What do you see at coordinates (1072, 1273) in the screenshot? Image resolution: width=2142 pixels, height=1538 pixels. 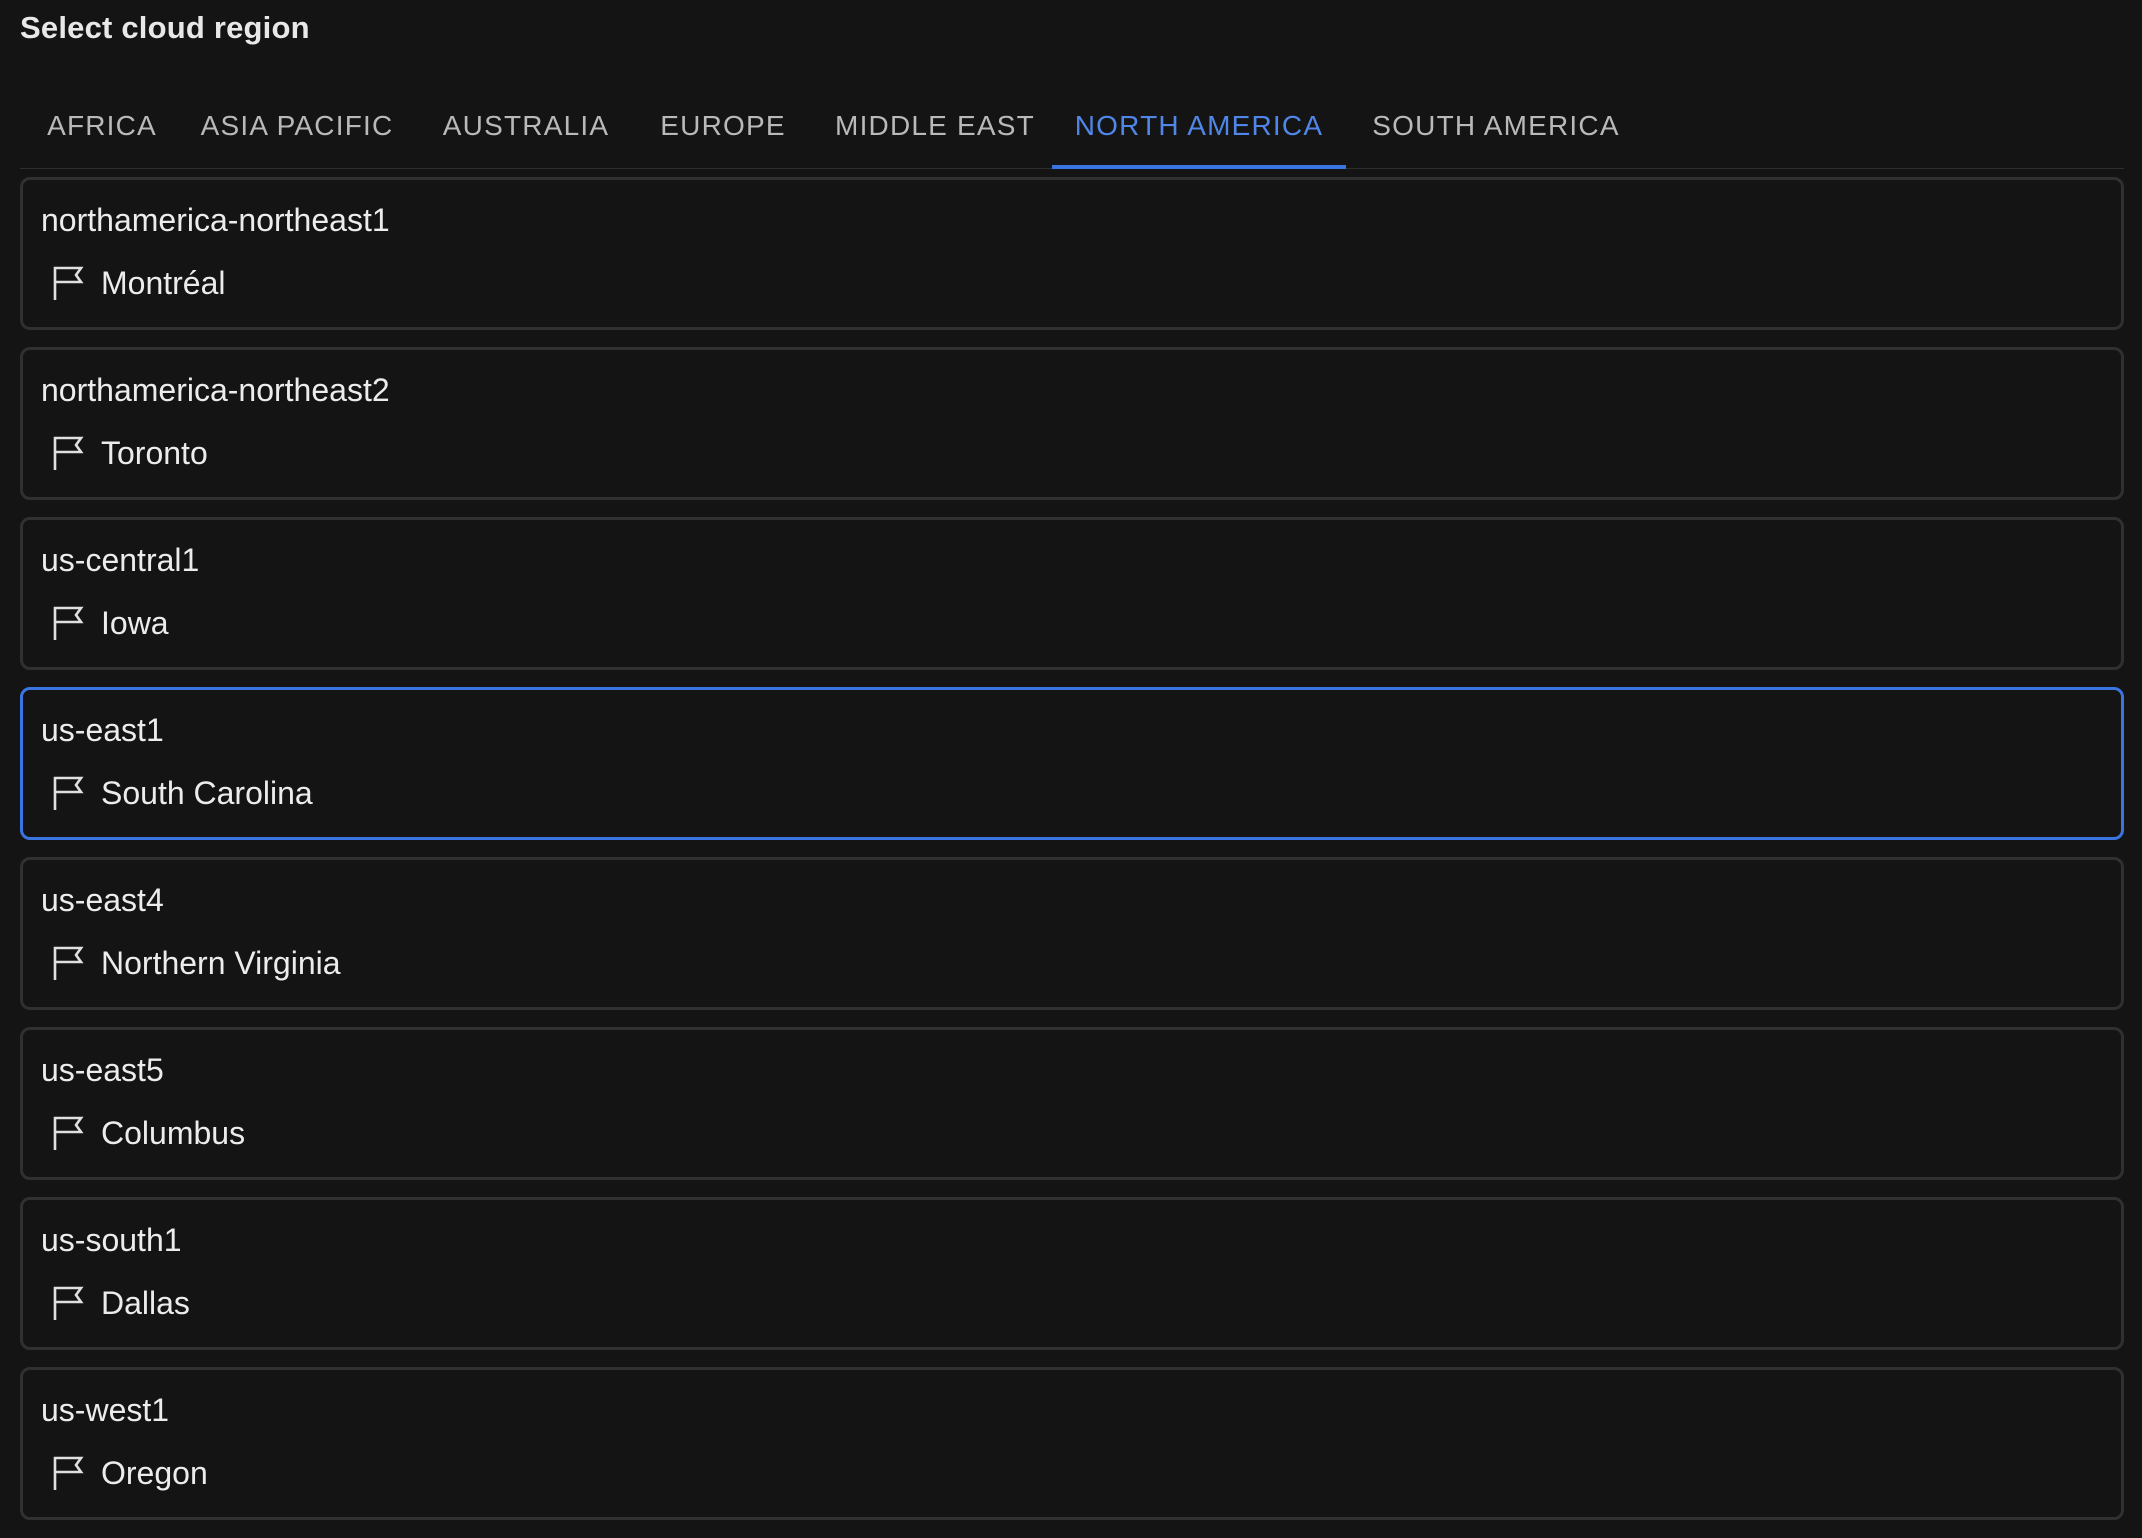 I see `region-card-us-south1: us-south1 Dallas` at bounding box center [1072, 1273].